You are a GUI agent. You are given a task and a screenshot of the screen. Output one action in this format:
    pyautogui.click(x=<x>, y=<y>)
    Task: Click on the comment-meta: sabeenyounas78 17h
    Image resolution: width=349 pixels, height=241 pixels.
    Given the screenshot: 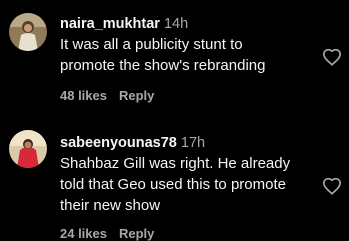 What is the action you would take?
    pyautogui.click(x=189, y=143)
    